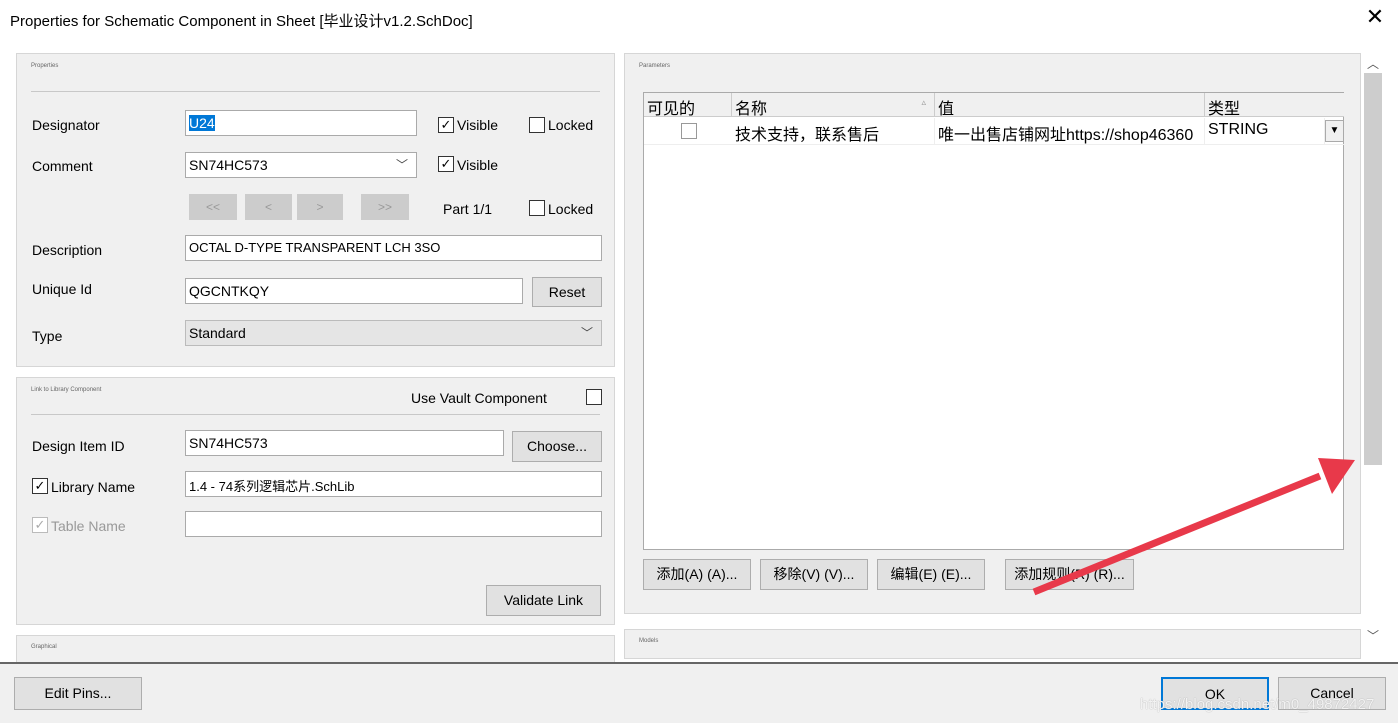 This screenshot has height=723, width=1398. Describe the element at coordinates (301, 123) in the screenshot. I see `designator-input: U24` at that location.